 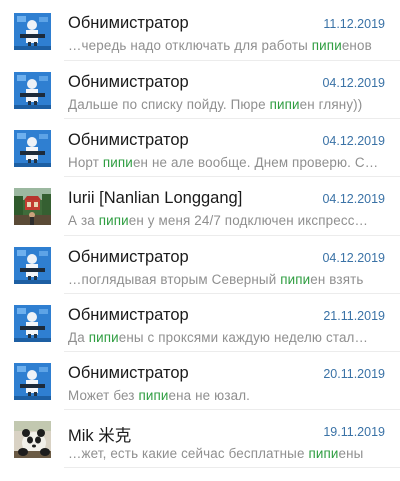 I want to click on preview-text: А за, so click(x=83, y=221).